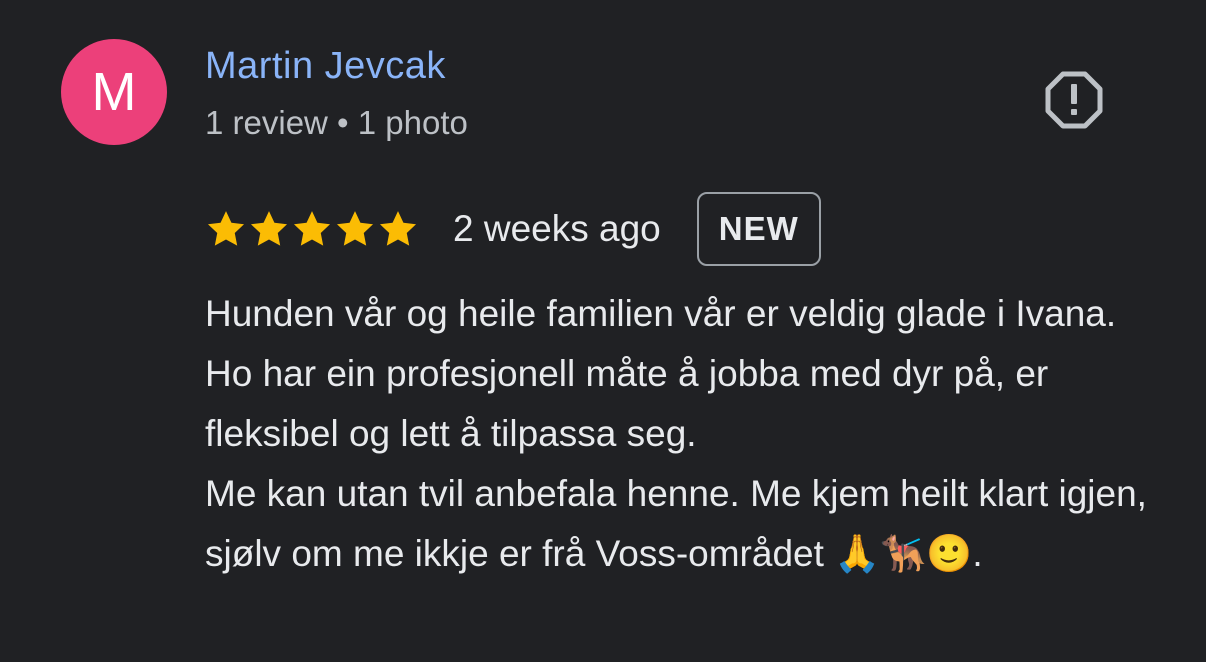 Image resolution: width=1206 pixels, height=662 pixels. What do you see at coordinates (758, 229) in the screenshot?
I see `new-badge: NEW` at bounding box center [758, 229].